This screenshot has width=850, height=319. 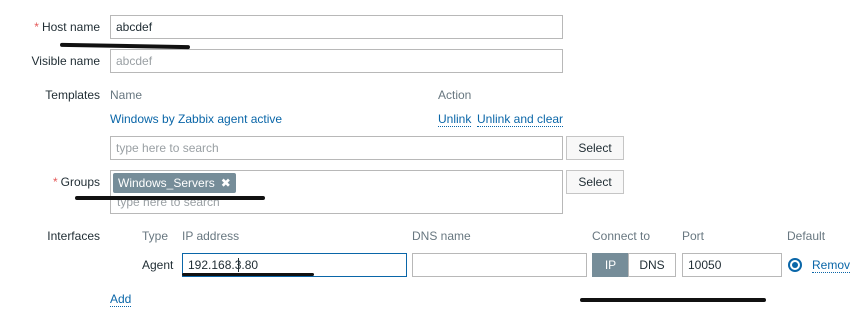 What do you see at coordinates (223, 265) in the screenshot?
I see `ip-address-value: 192.168.3.80` at bounding box center [223, 265].